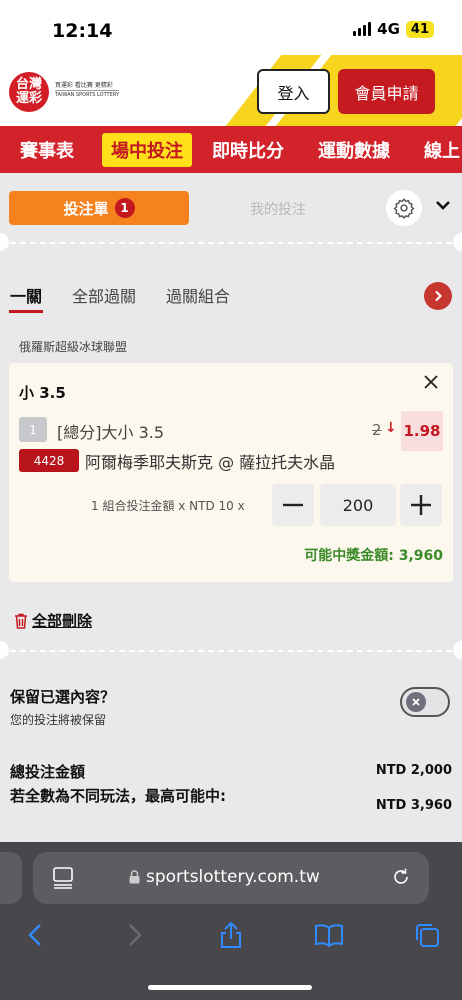 This screenshot has width=462, height=1000. Describe the element at coordinates (134, 877) in the screenshot. I see `lock-icon` at that location.